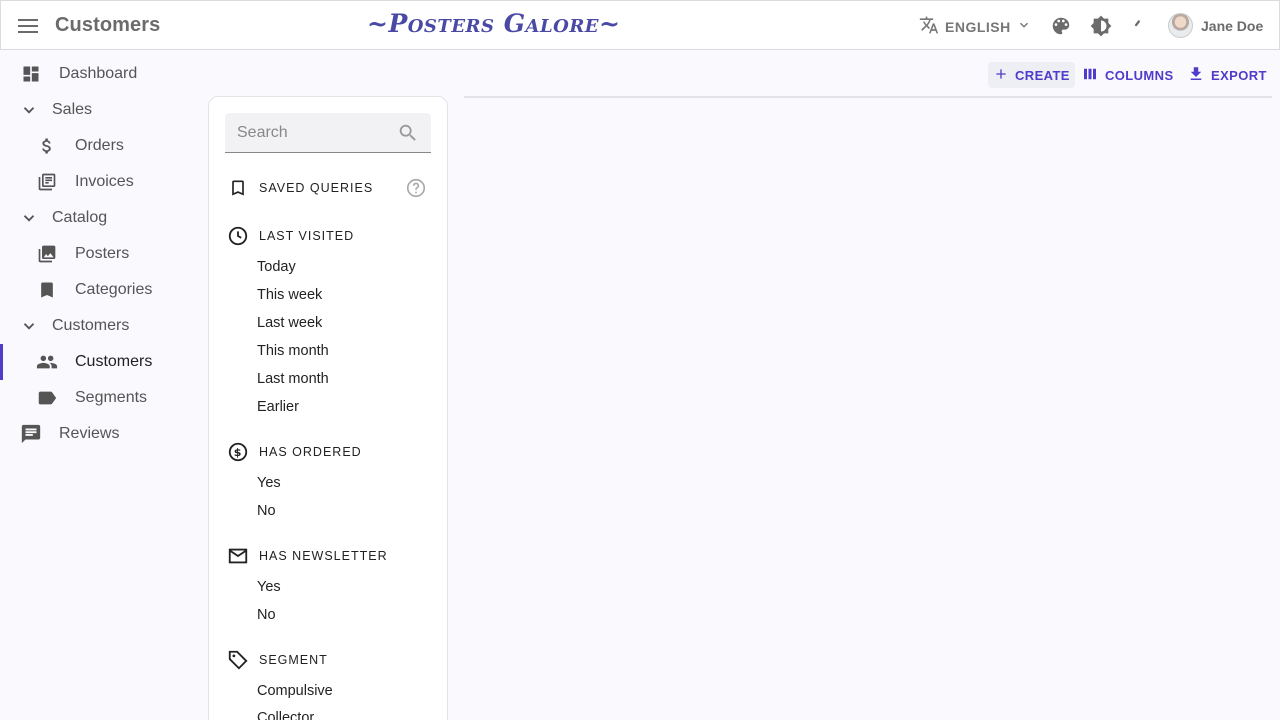 The image size is (1280, 720). I want to click on bookmark-icon, so click(47, 290).